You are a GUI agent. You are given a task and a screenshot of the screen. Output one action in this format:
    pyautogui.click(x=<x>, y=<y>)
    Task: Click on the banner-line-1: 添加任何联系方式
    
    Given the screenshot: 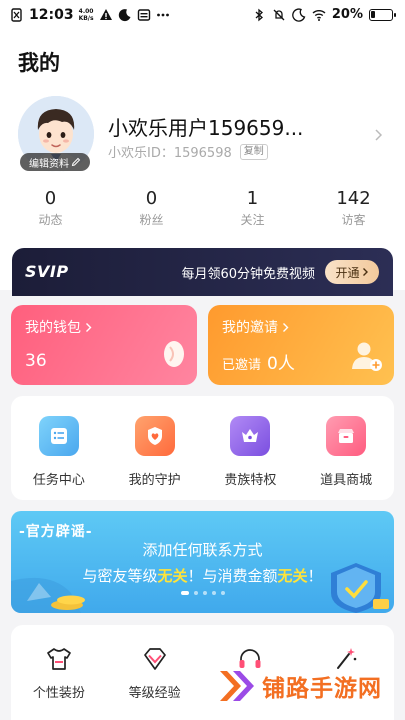 What is the action you would take?
    pyautogui.click(x=202, y=550)
    